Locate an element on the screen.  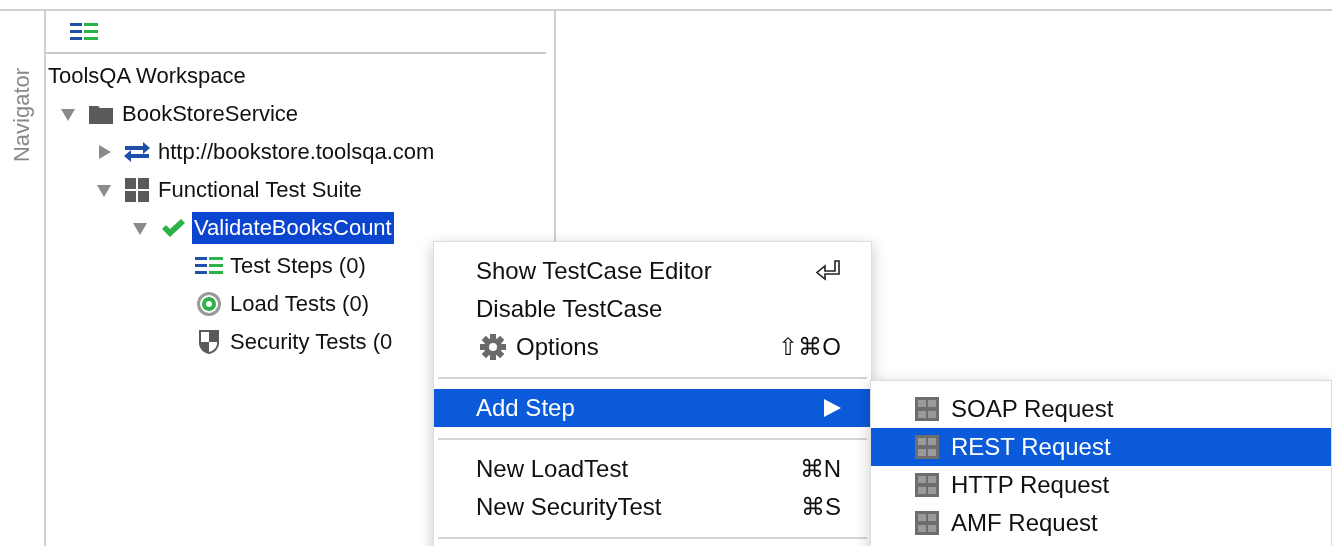
tree-item: ValidateBooksCount is located at coordinates (293, 228).